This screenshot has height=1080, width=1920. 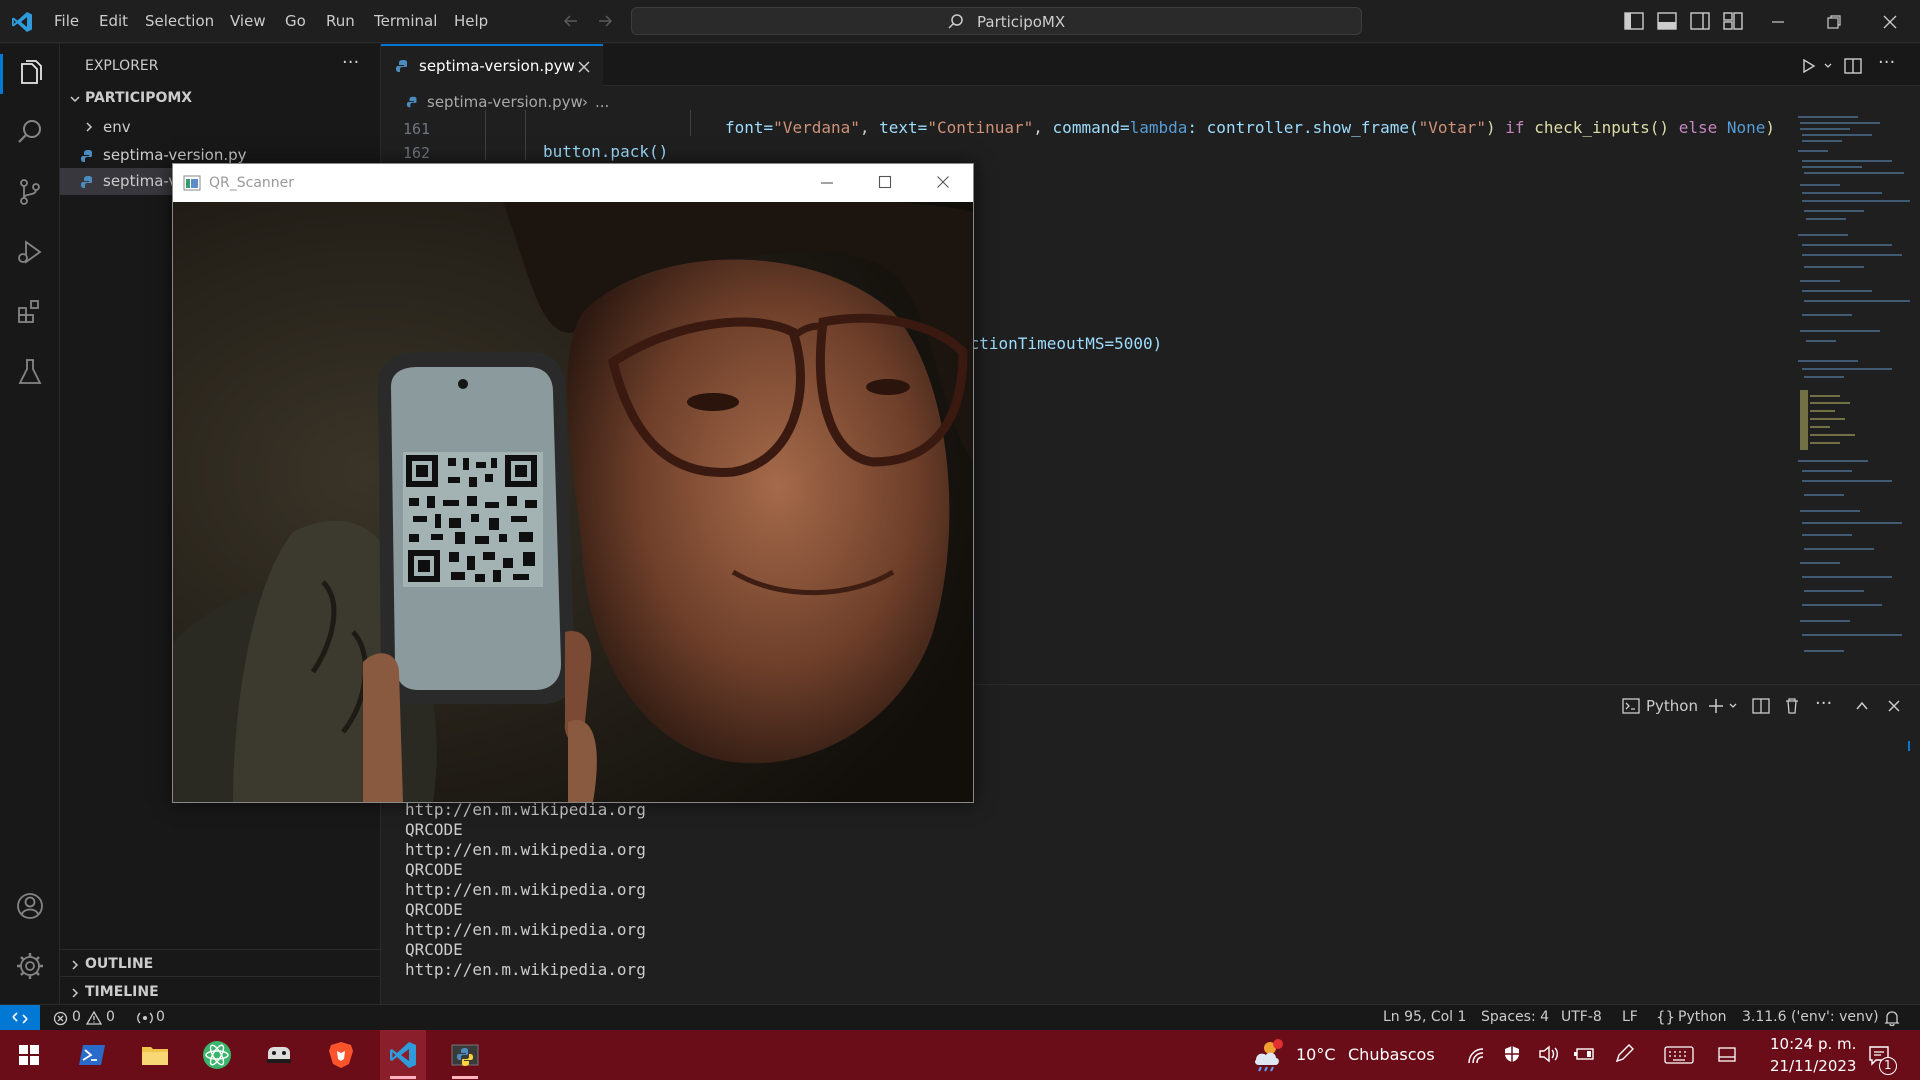 What do you see at coordinates (1894, 706) in the screenshot?
I see `close-panel-icon` at bounding box center [1894, 706].